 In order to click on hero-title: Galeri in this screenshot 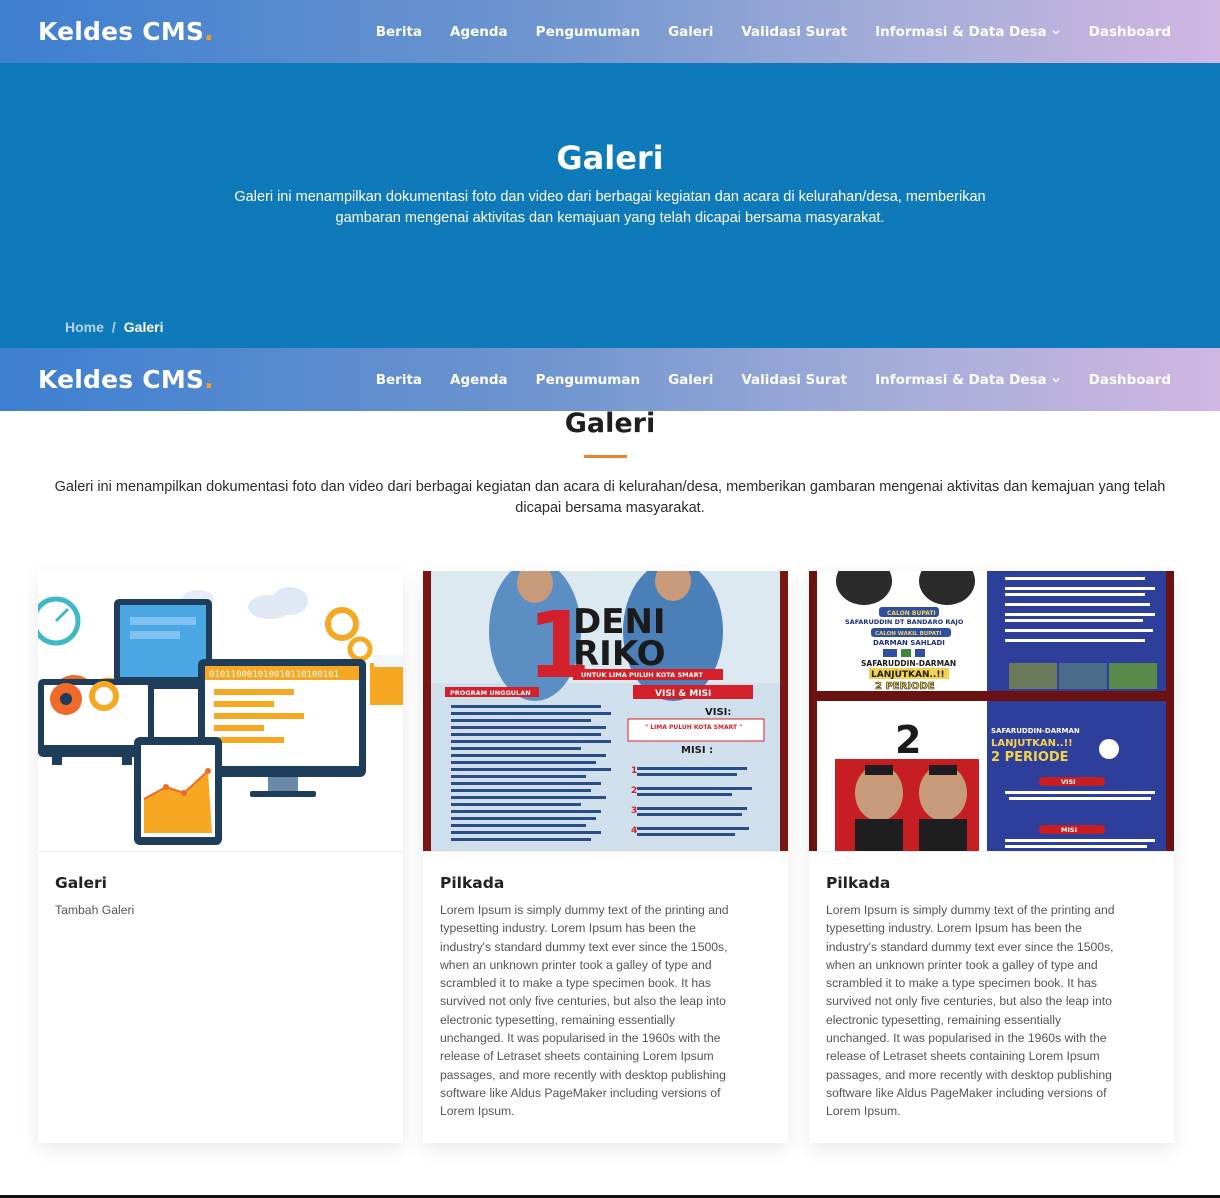, I will do `click(610, 158)`.